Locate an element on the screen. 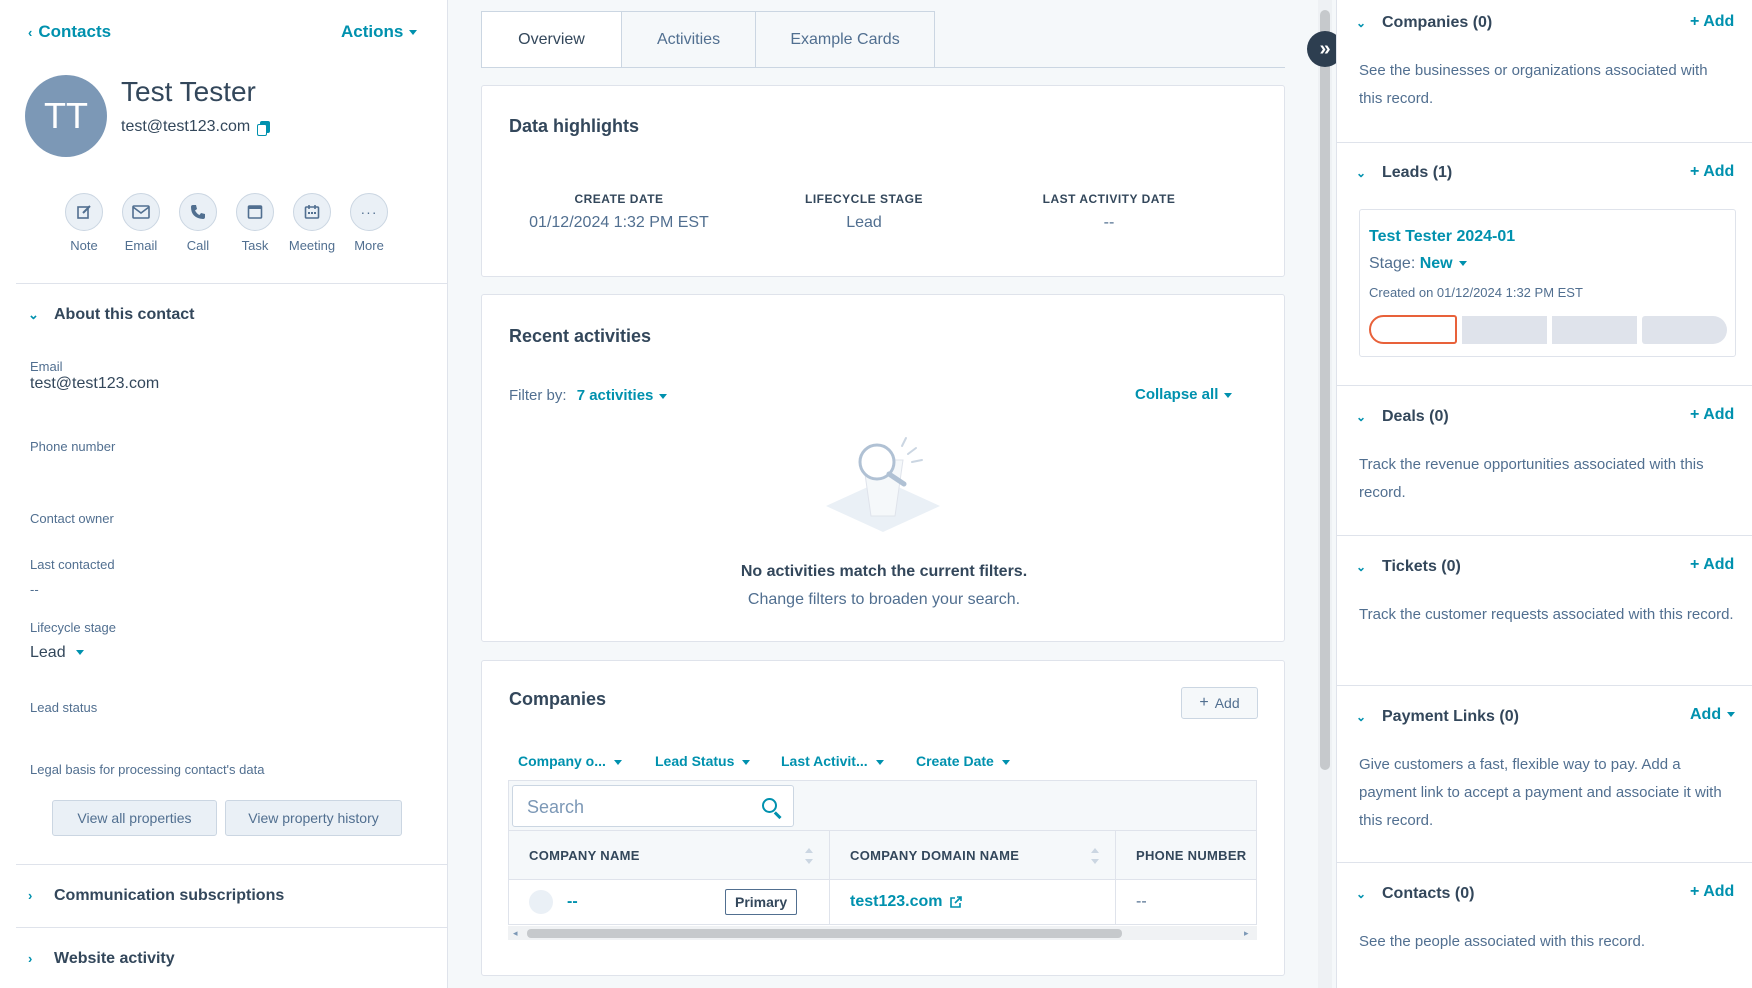 The height and width of the screenshot is (988, 1752). contact-name: Test Tester is located at coordinates (188, 91).